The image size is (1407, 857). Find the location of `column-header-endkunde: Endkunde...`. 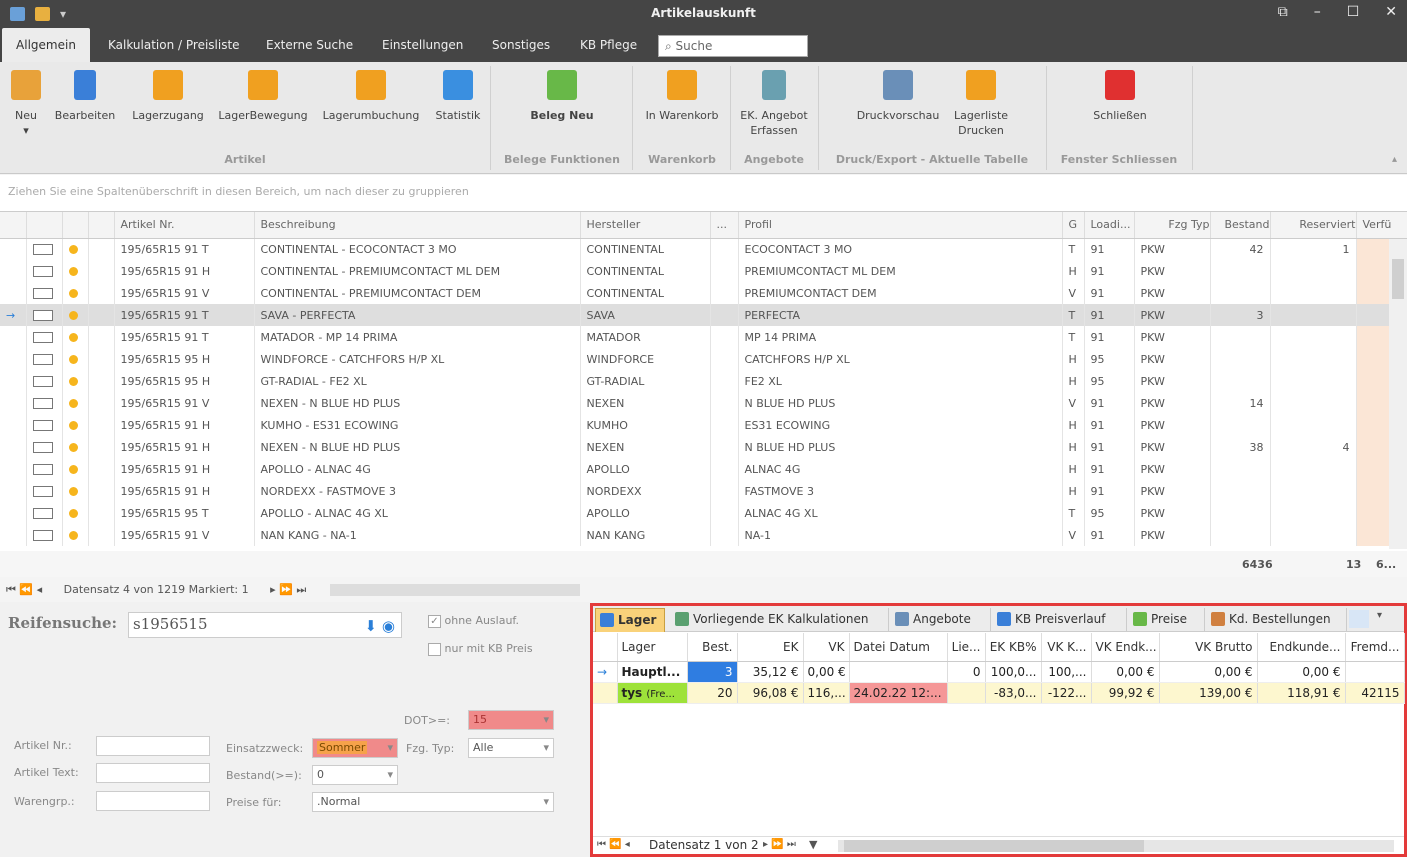

column-header-endkunde: Endkunde... is located at coordinates (1301, 647).